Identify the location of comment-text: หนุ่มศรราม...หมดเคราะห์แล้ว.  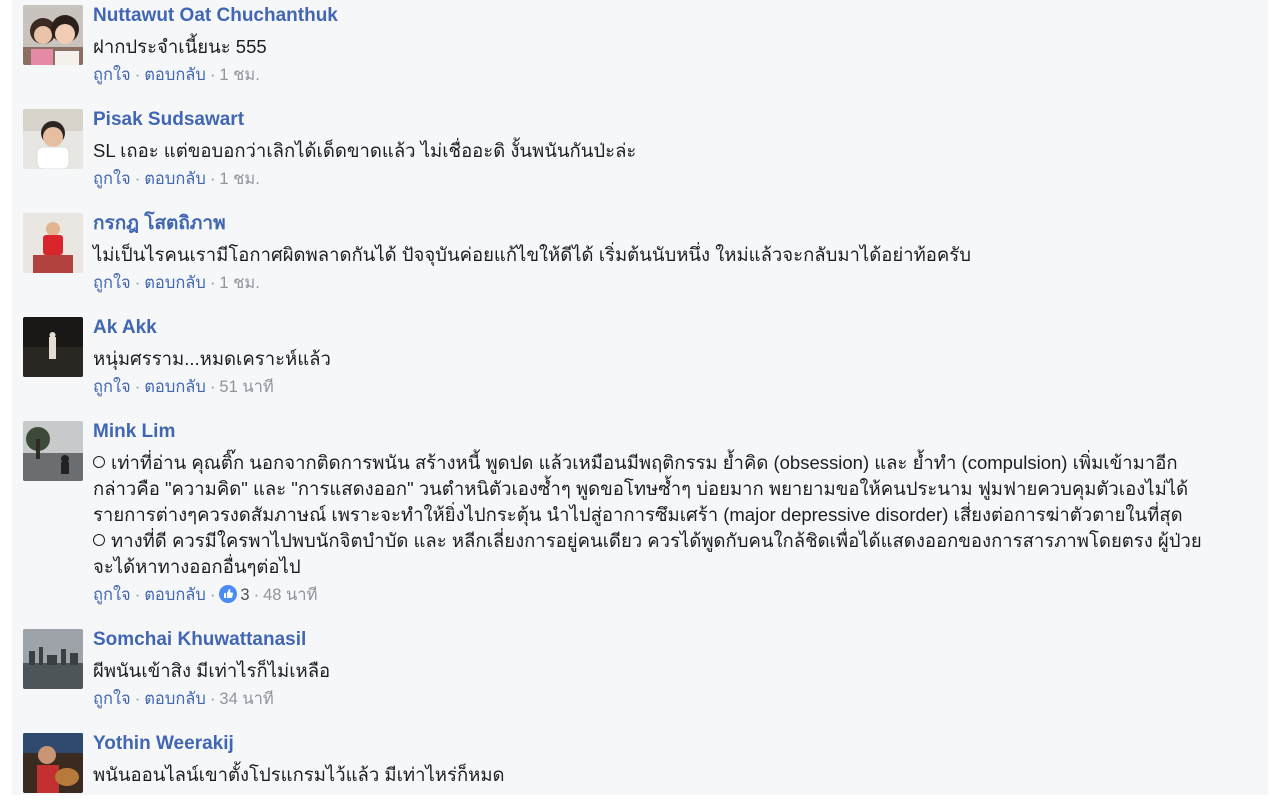
(212, 358).